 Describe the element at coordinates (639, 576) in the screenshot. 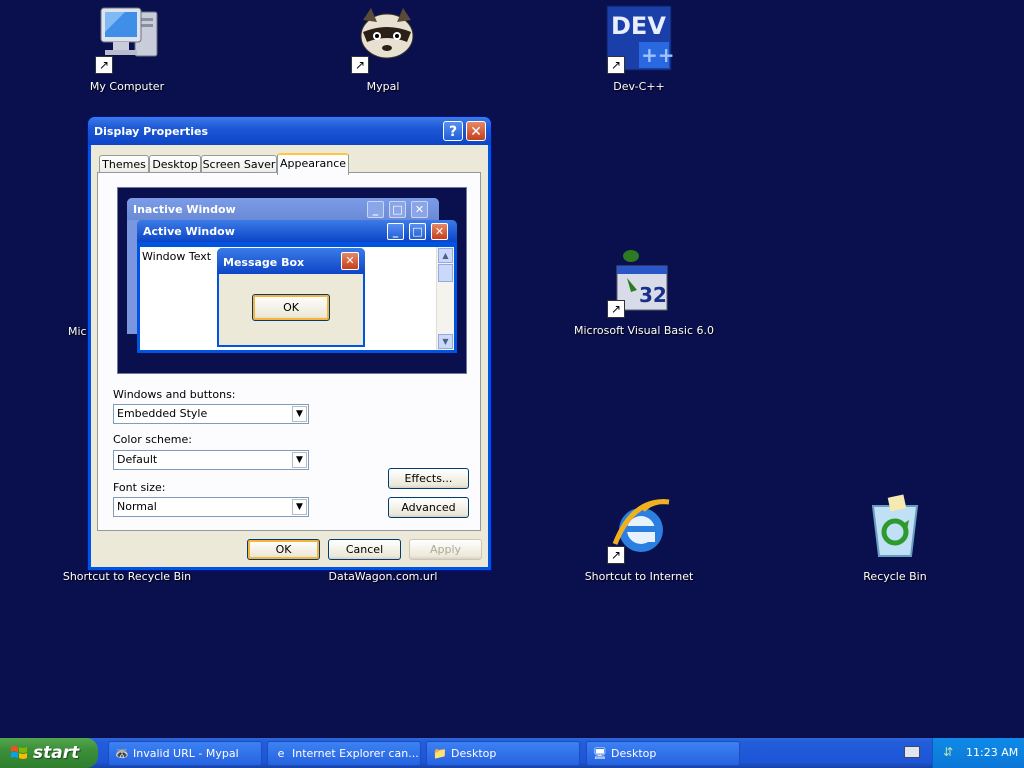

I see `desktop-icon-label: Shortcut to Internet` at that location.